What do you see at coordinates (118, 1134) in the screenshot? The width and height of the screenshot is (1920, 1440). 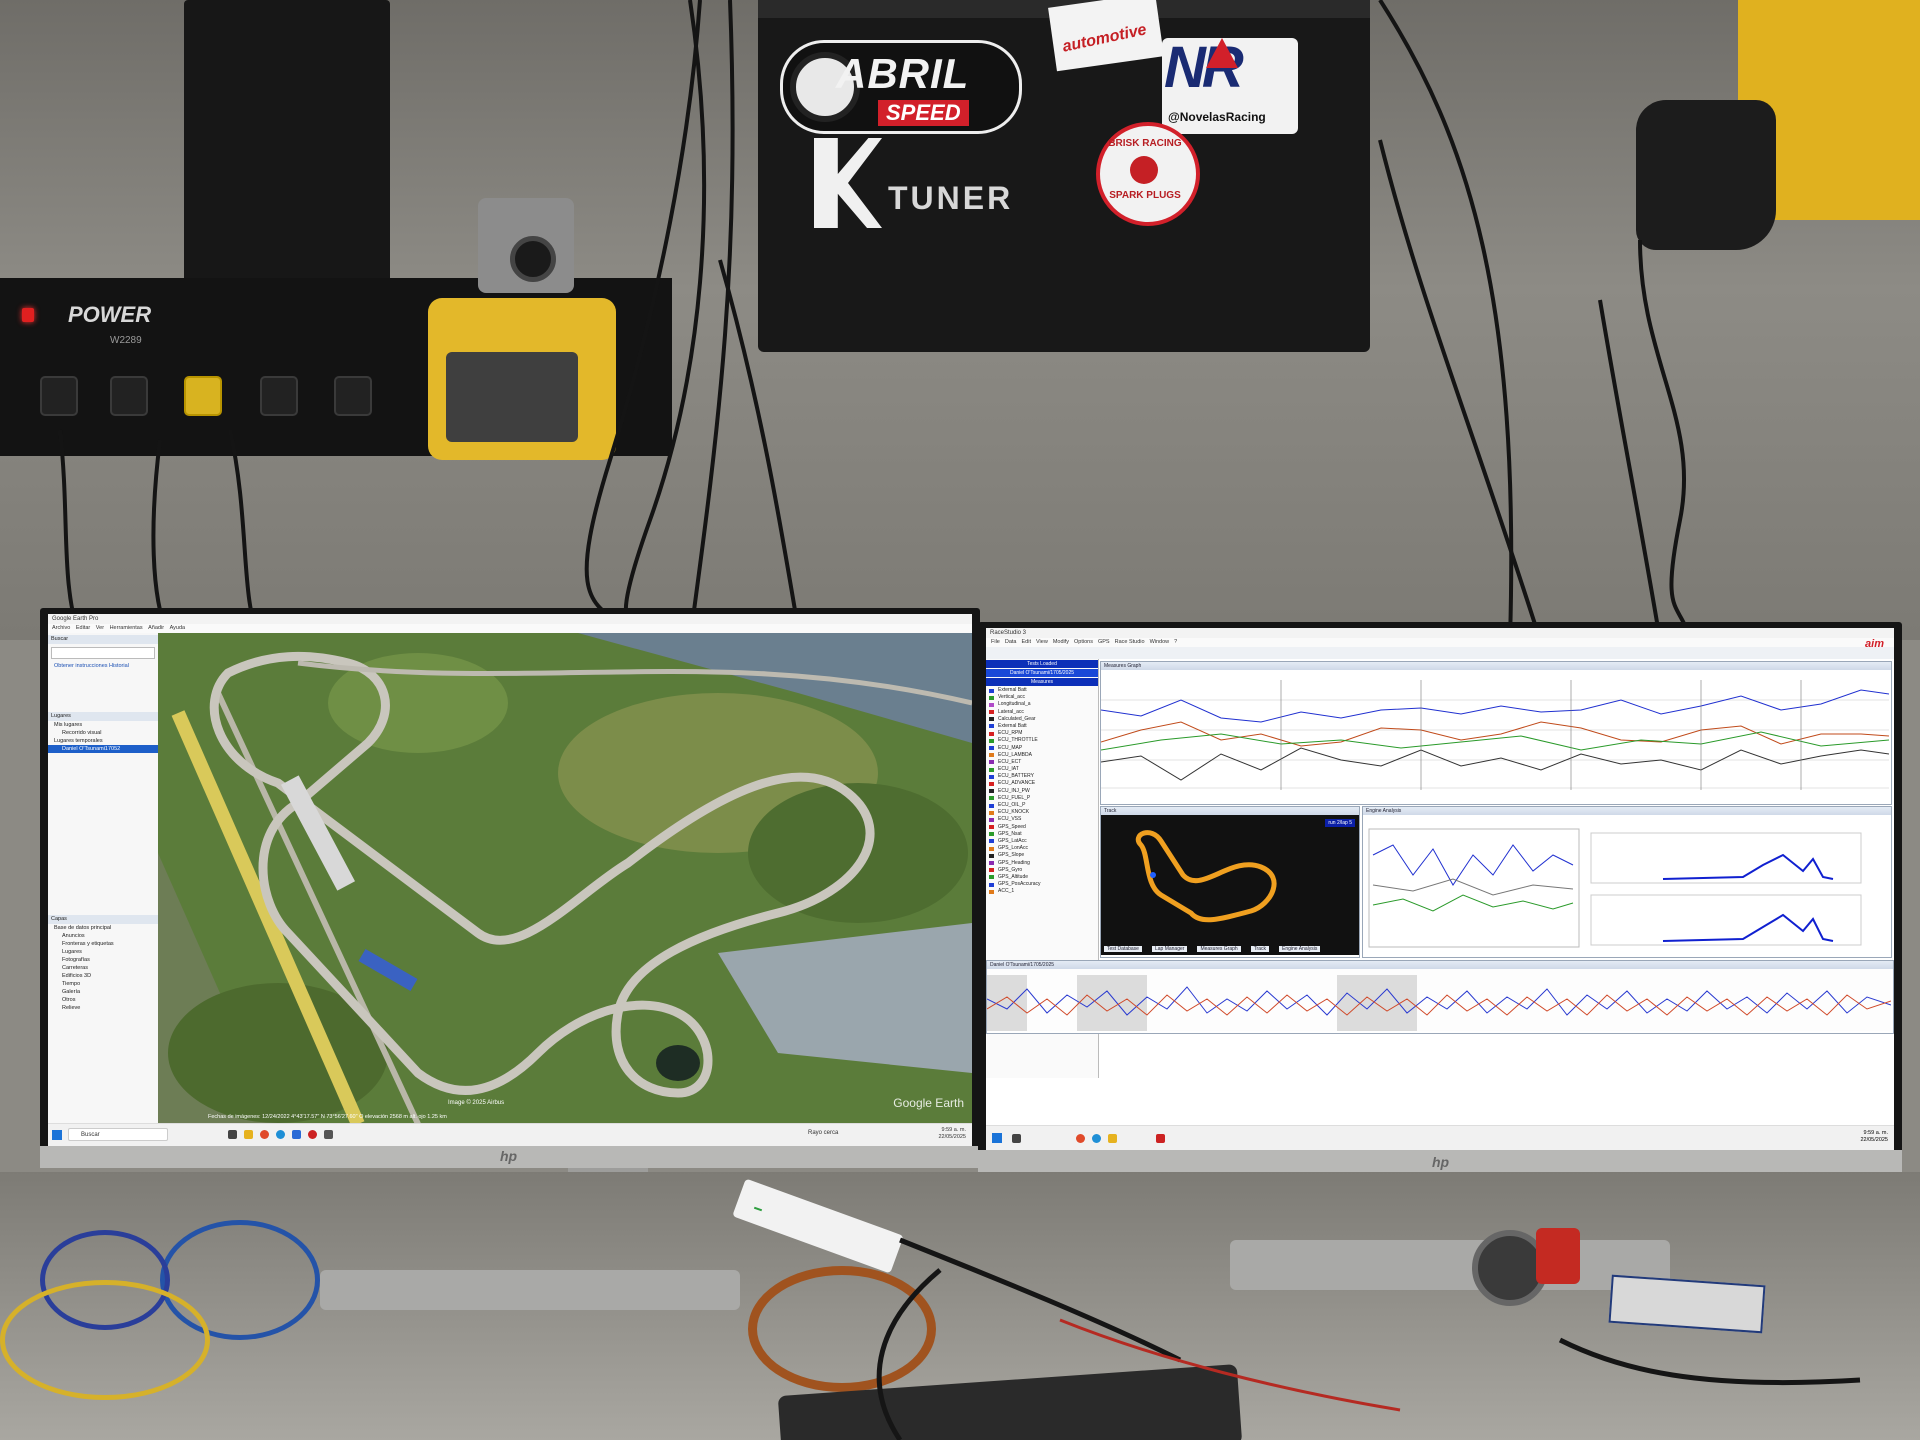 I see `taskbar-search-input: Buscar` at bounding box center [118, 1134].